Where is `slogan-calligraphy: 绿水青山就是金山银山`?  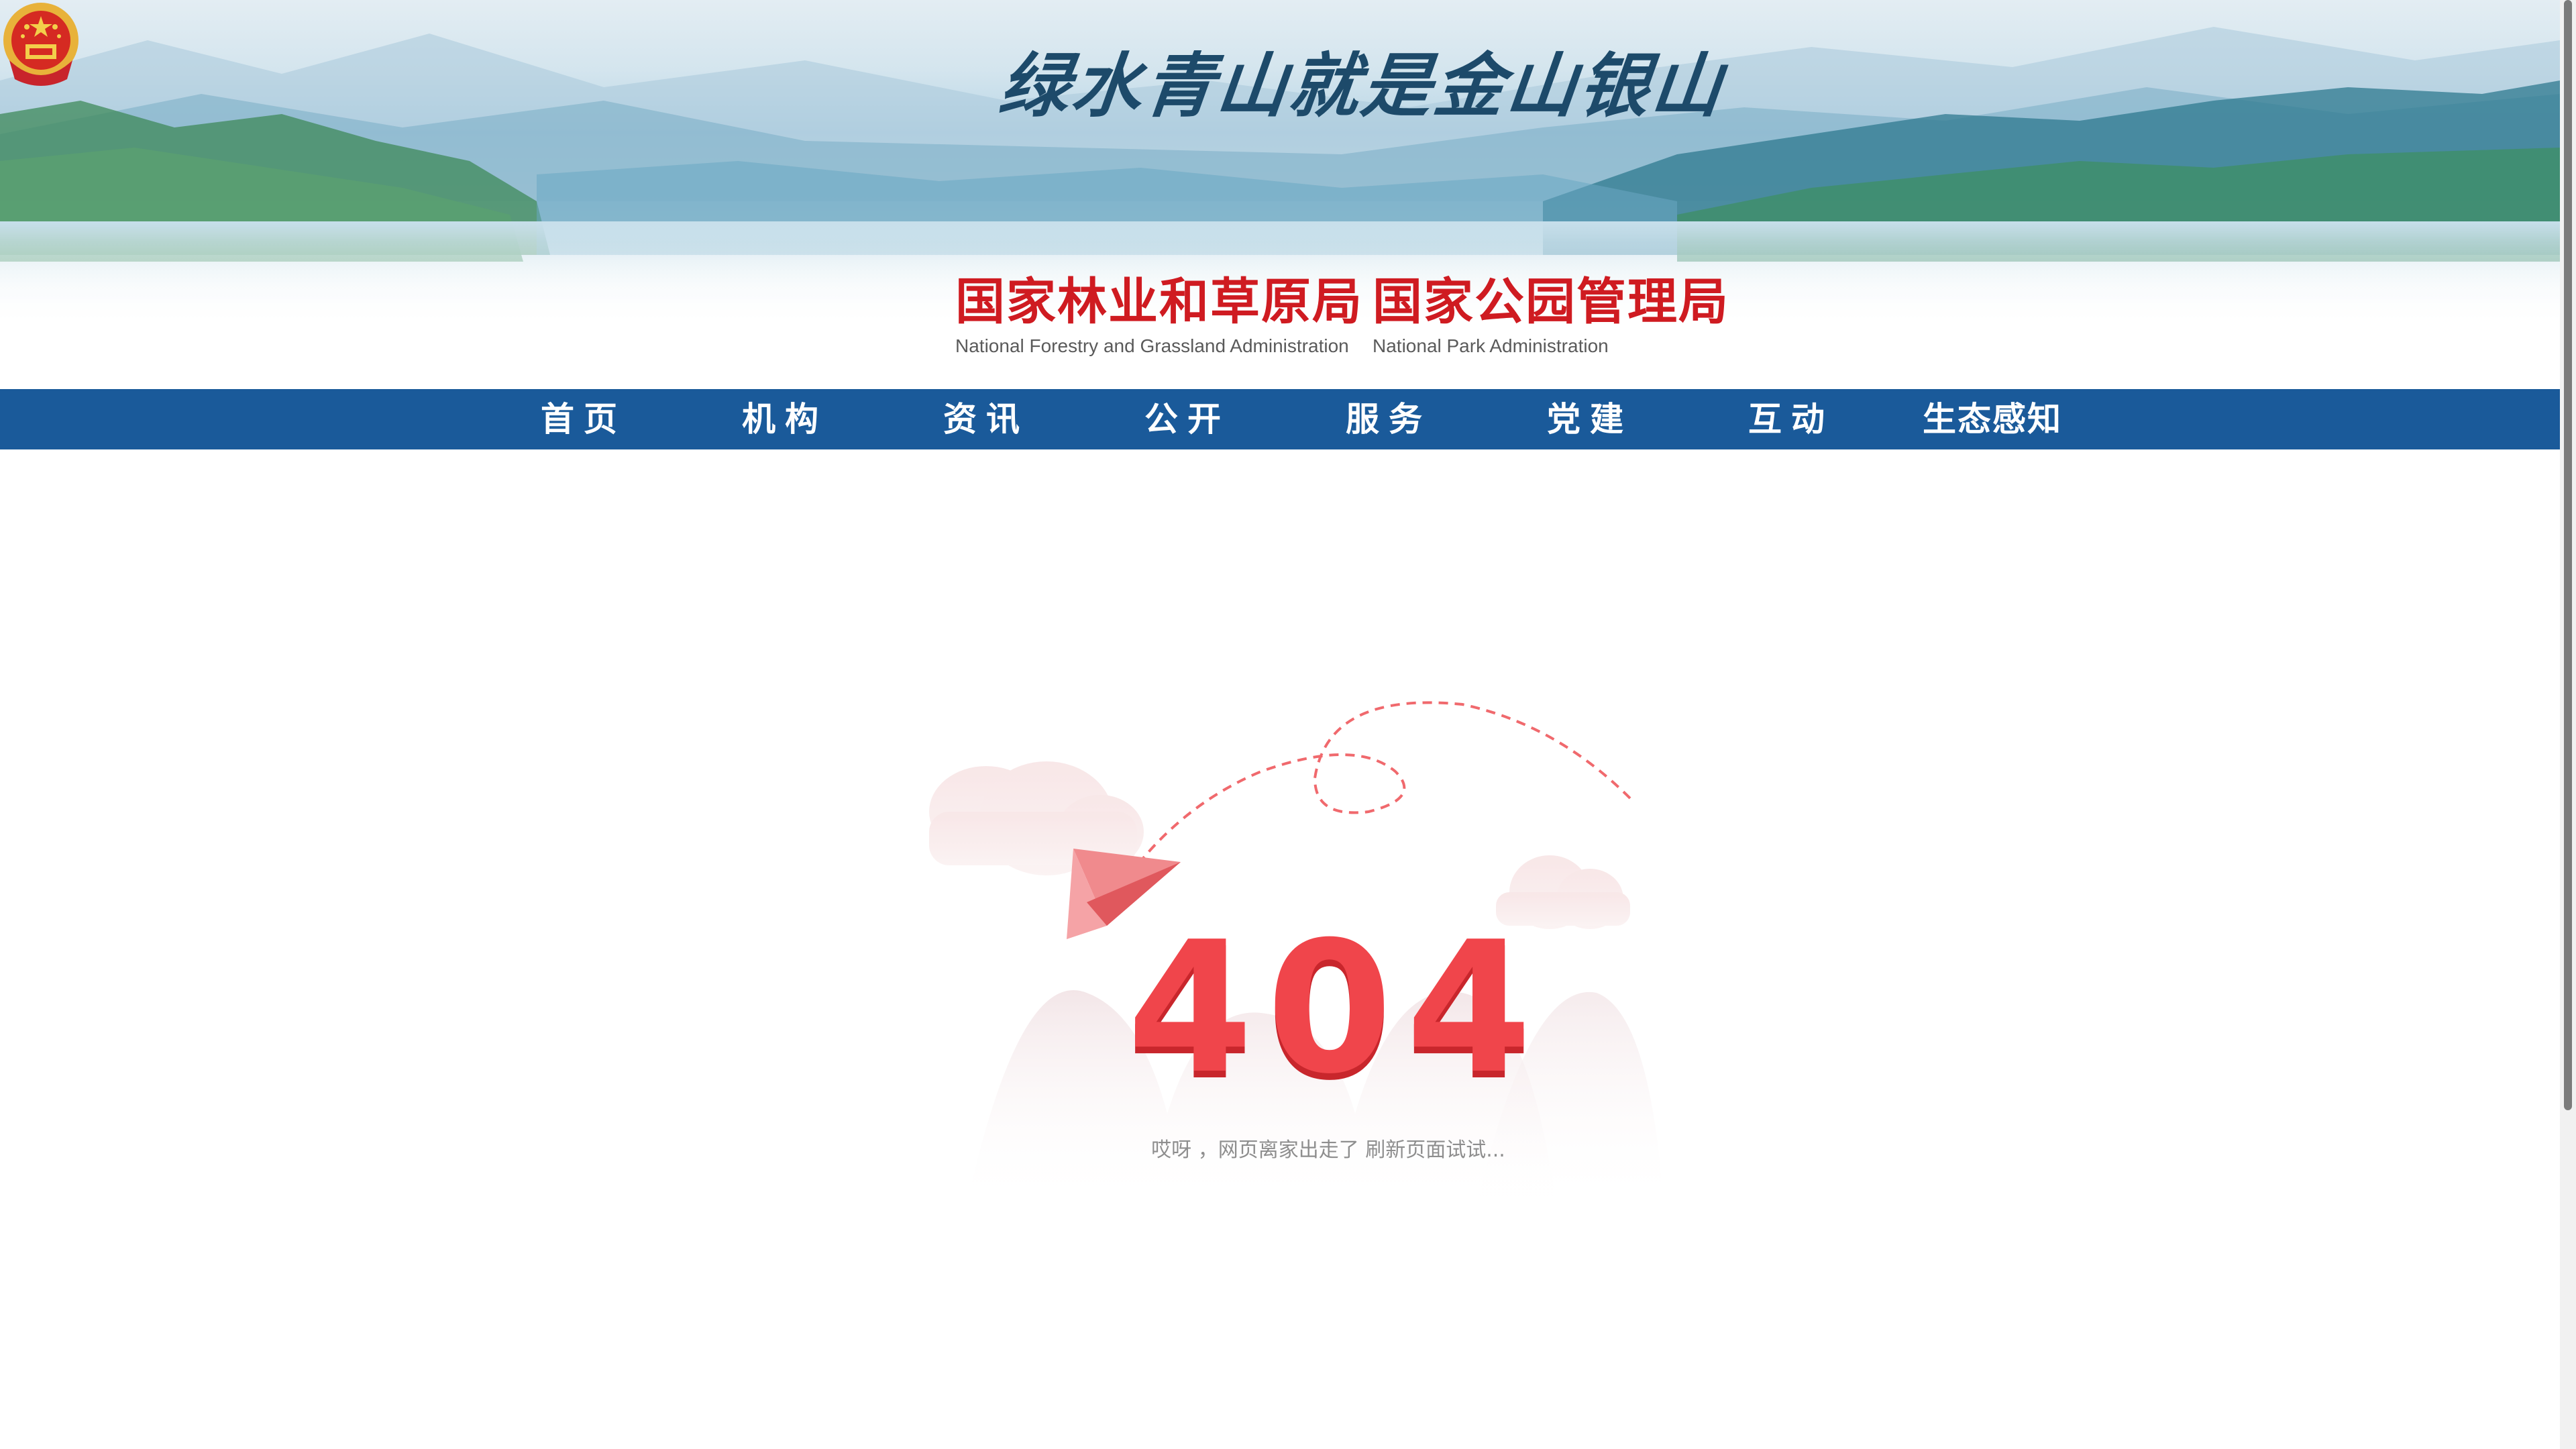
slogan-calligraphy: 绿水青山就是金山银山 is located at coordinates (1362, 85).